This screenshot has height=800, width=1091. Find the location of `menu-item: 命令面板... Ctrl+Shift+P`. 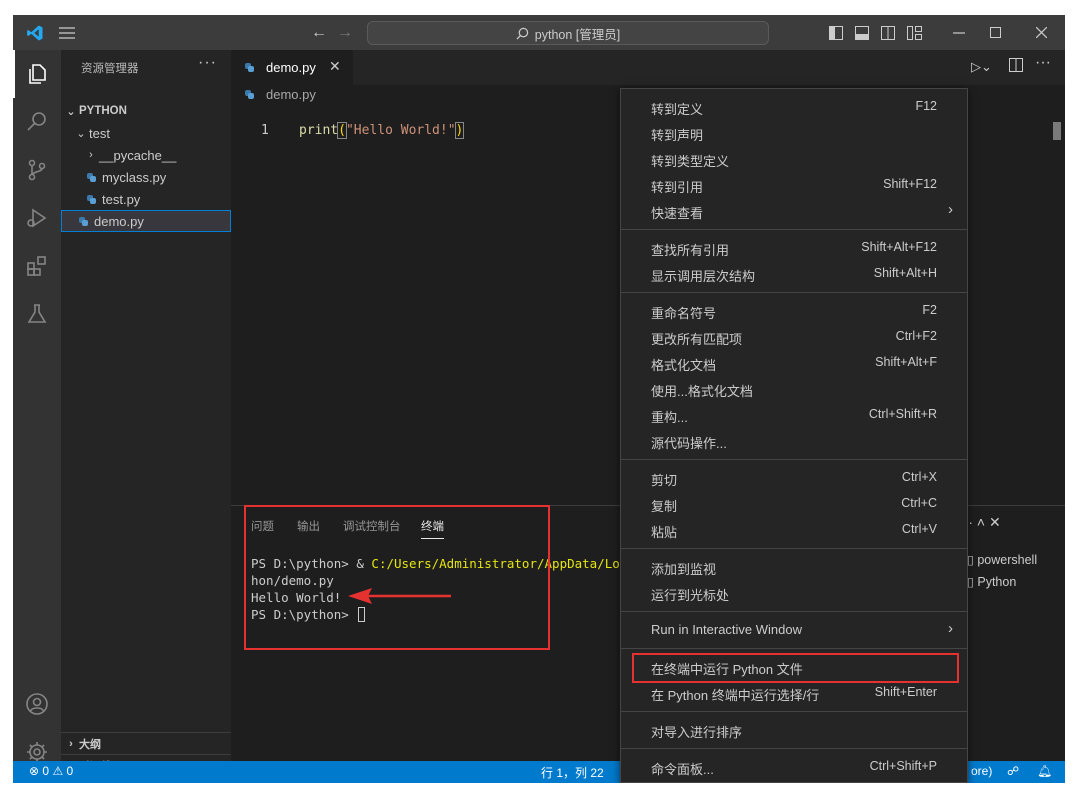

menu-item: 命令面板... Ctrl+Shift+P is located at coordinates (794, 767).